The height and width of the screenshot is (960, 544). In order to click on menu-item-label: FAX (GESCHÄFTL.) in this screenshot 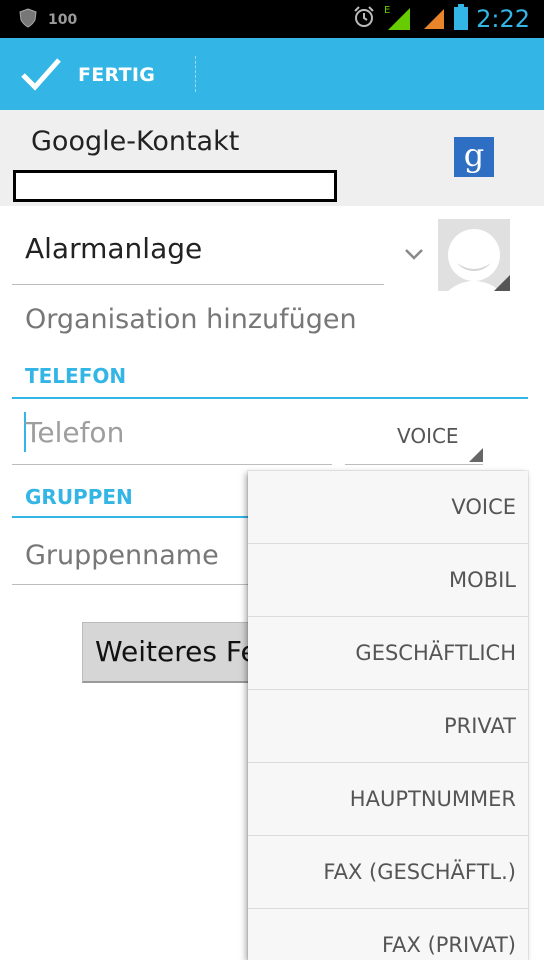, I will do `click(419, 872)`.